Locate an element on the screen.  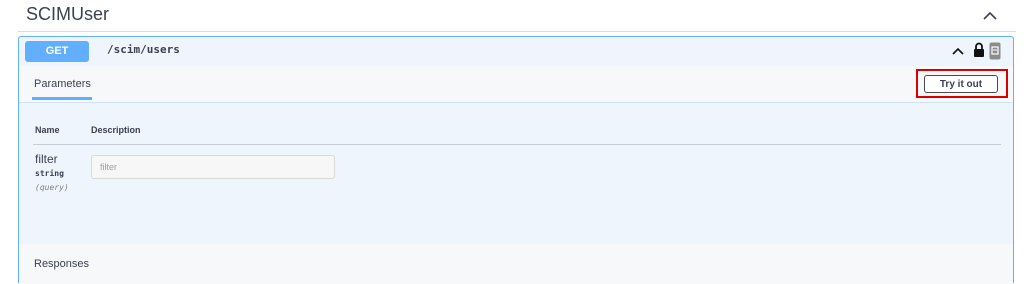
summary-controls is located at coordinates (977, 52).